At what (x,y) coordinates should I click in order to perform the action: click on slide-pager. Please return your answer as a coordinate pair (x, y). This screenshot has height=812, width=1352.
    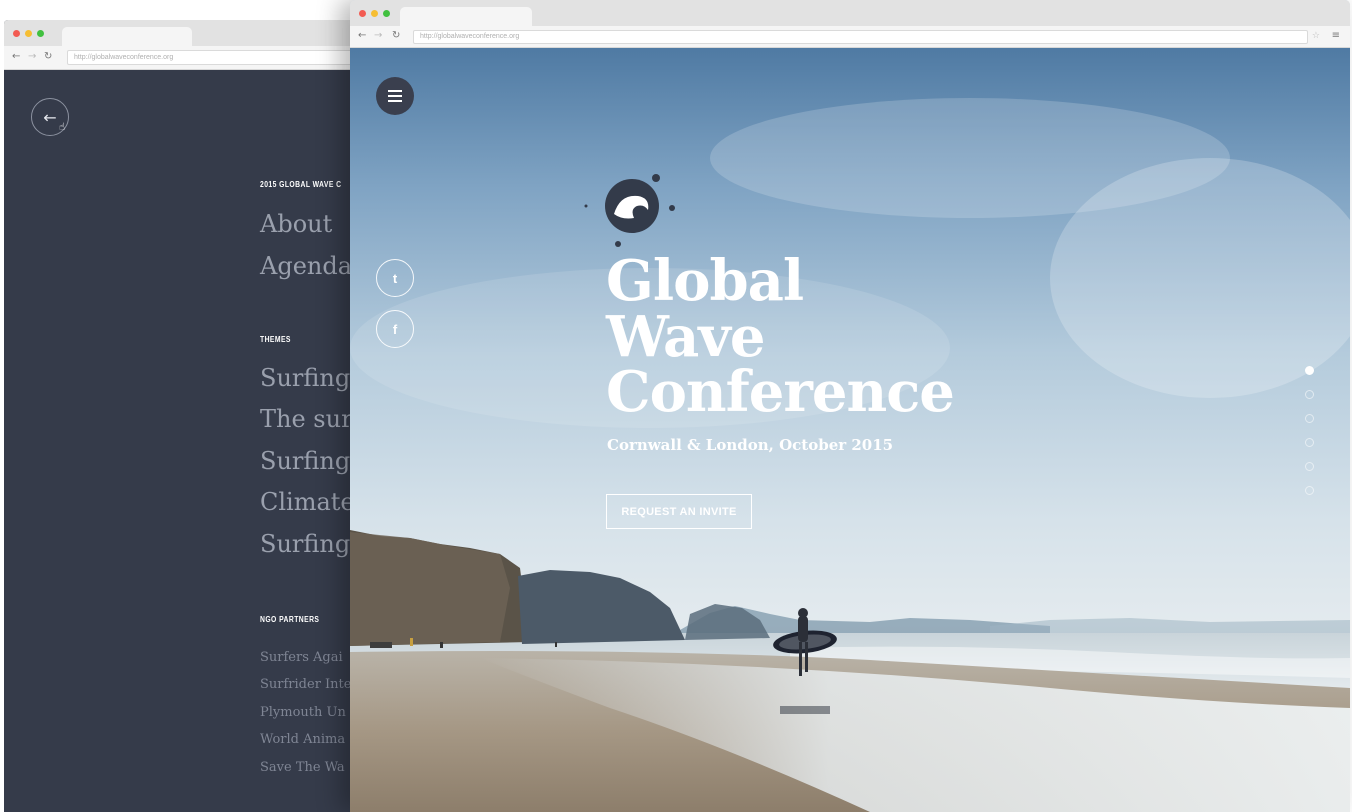
    Looking at the image, I should click on (1309, 430).